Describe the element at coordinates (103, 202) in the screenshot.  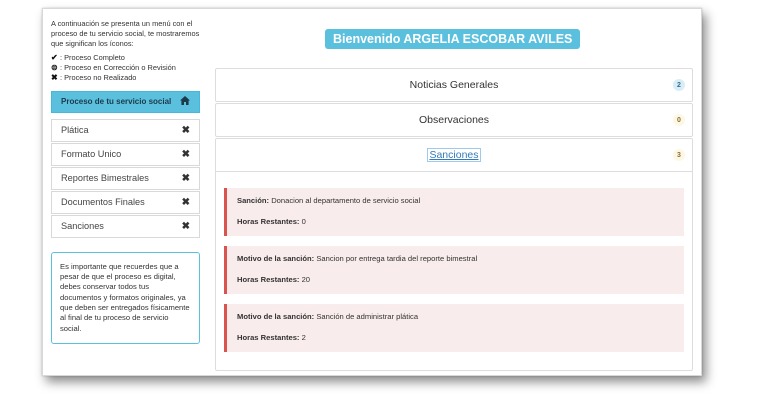
I see `menu-item-label: Documentos Finales` at that location.